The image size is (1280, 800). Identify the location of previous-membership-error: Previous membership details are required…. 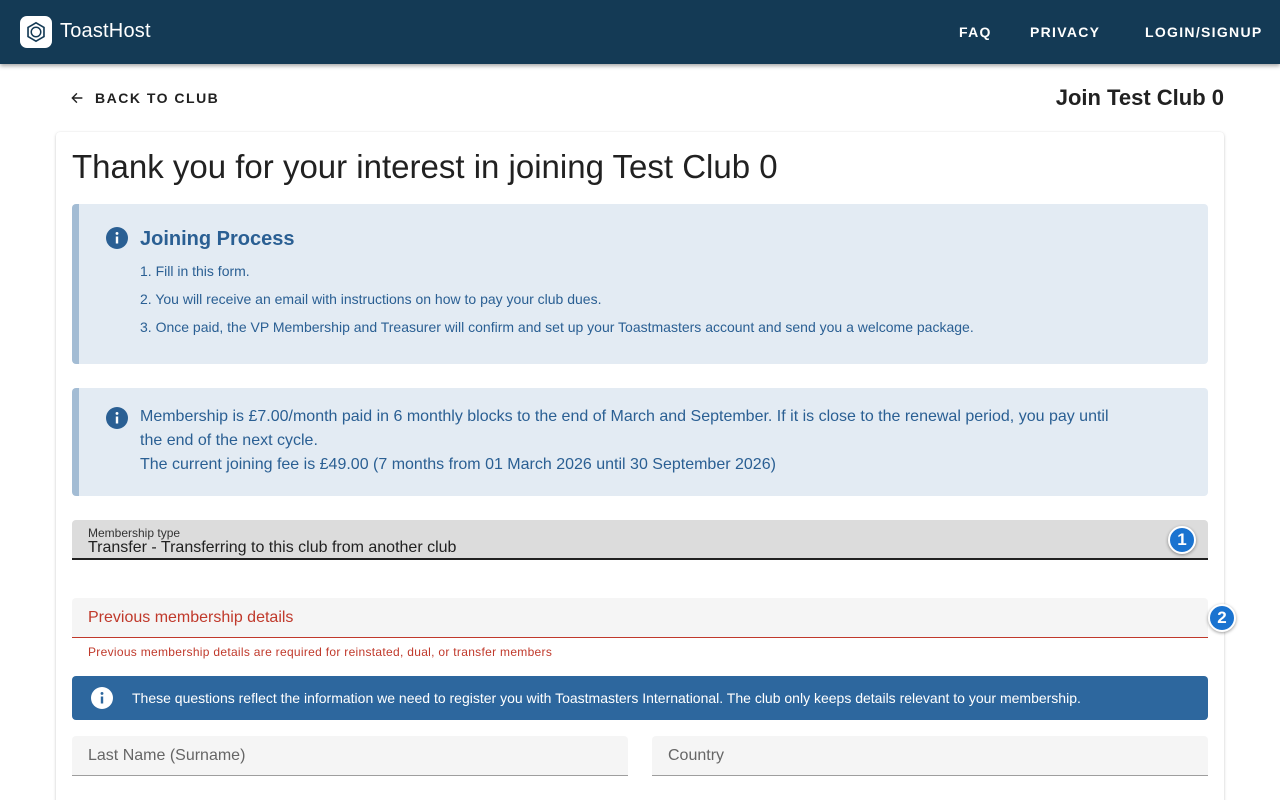
(320, 652).